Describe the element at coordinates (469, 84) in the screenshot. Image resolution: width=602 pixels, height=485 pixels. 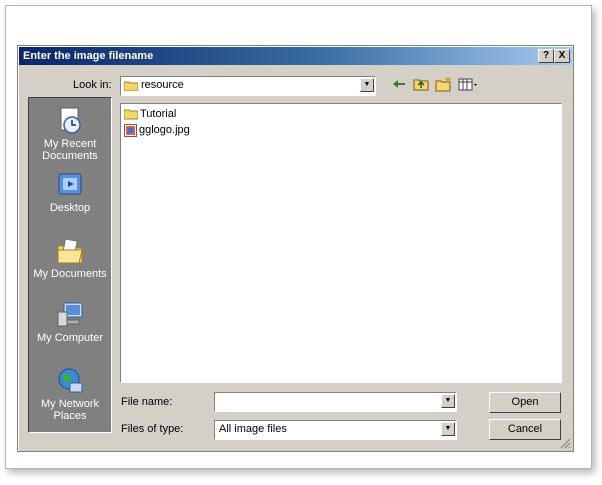
I see `views-menu-icon` at that location.